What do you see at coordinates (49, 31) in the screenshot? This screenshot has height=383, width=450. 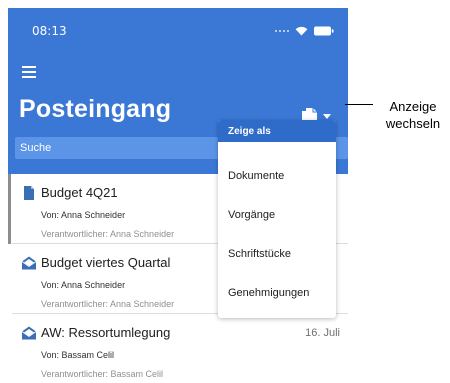 I see `status-time: 08:13` at bounding box center [49, 31].